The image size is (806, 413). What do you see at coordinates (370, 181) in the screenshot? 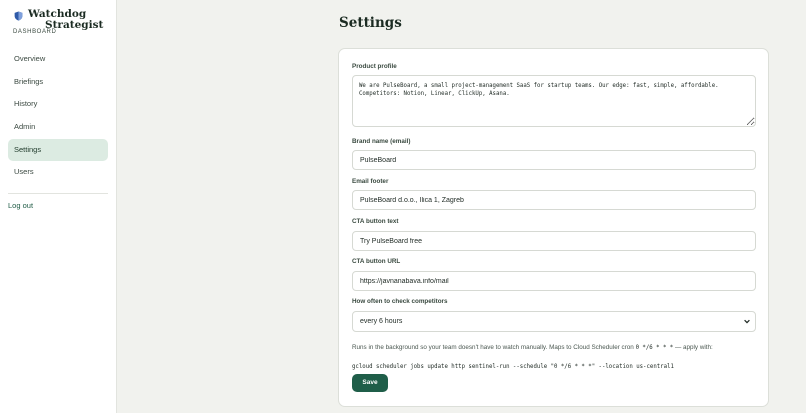
I see `email-footer-label: Email footer` at bounding box center [370, 181].